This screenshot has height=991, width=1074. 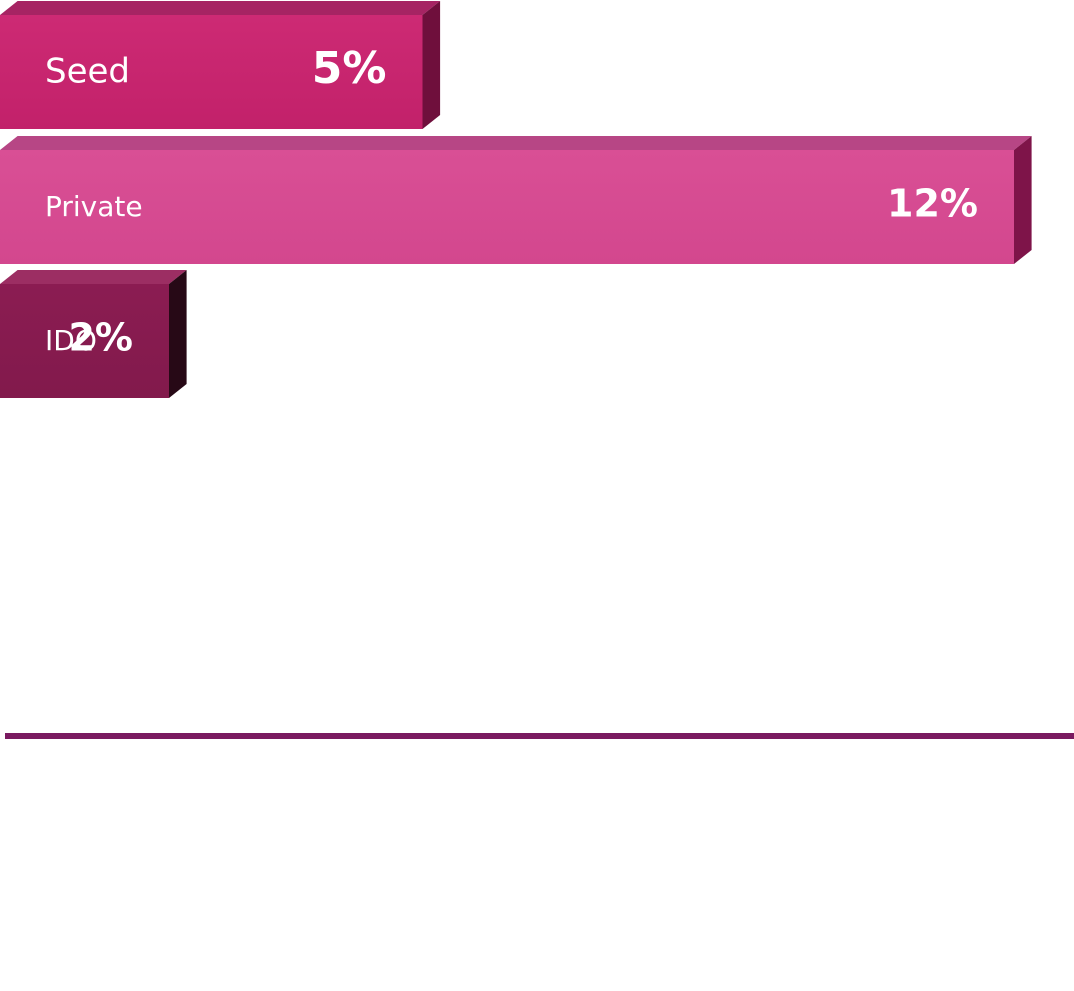 What do you see at coordinates (1023, 200) in the screenshot?
I see `bar-side-private` at bounding box center [1023, 200].